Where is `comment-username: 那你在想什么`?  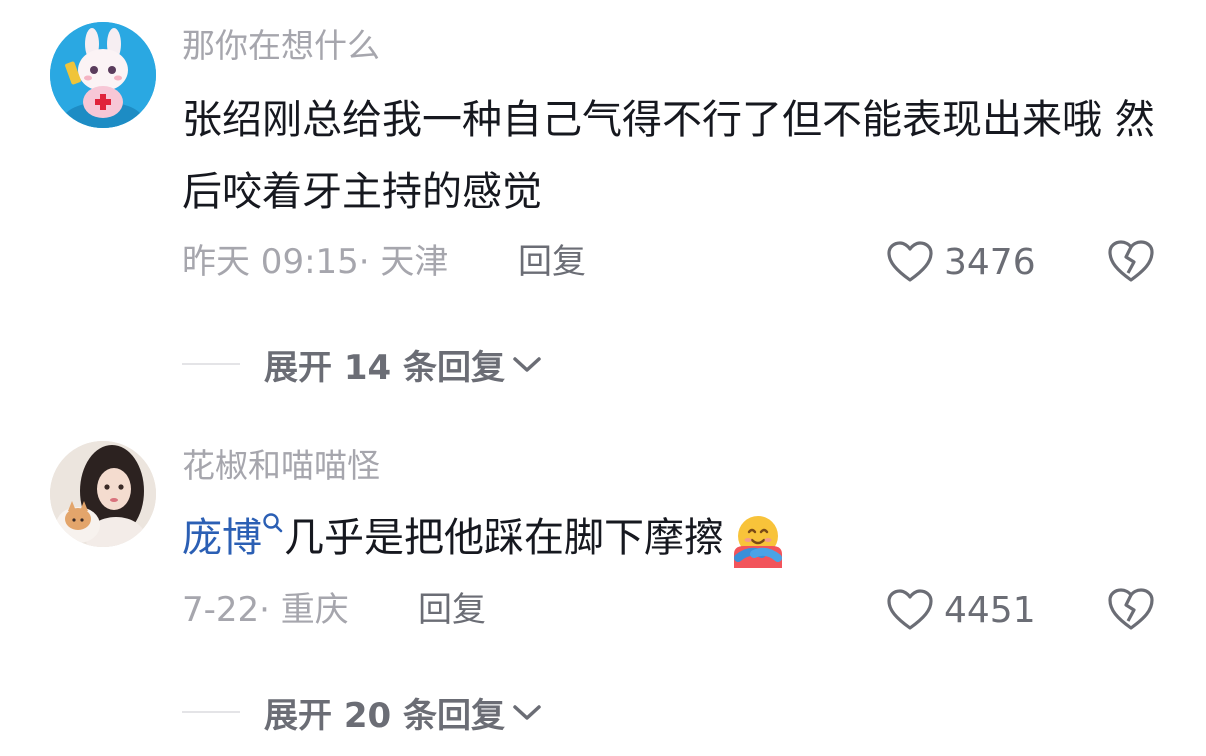 comment-username: 那你在想什么 is located at coordinates (281, 46).